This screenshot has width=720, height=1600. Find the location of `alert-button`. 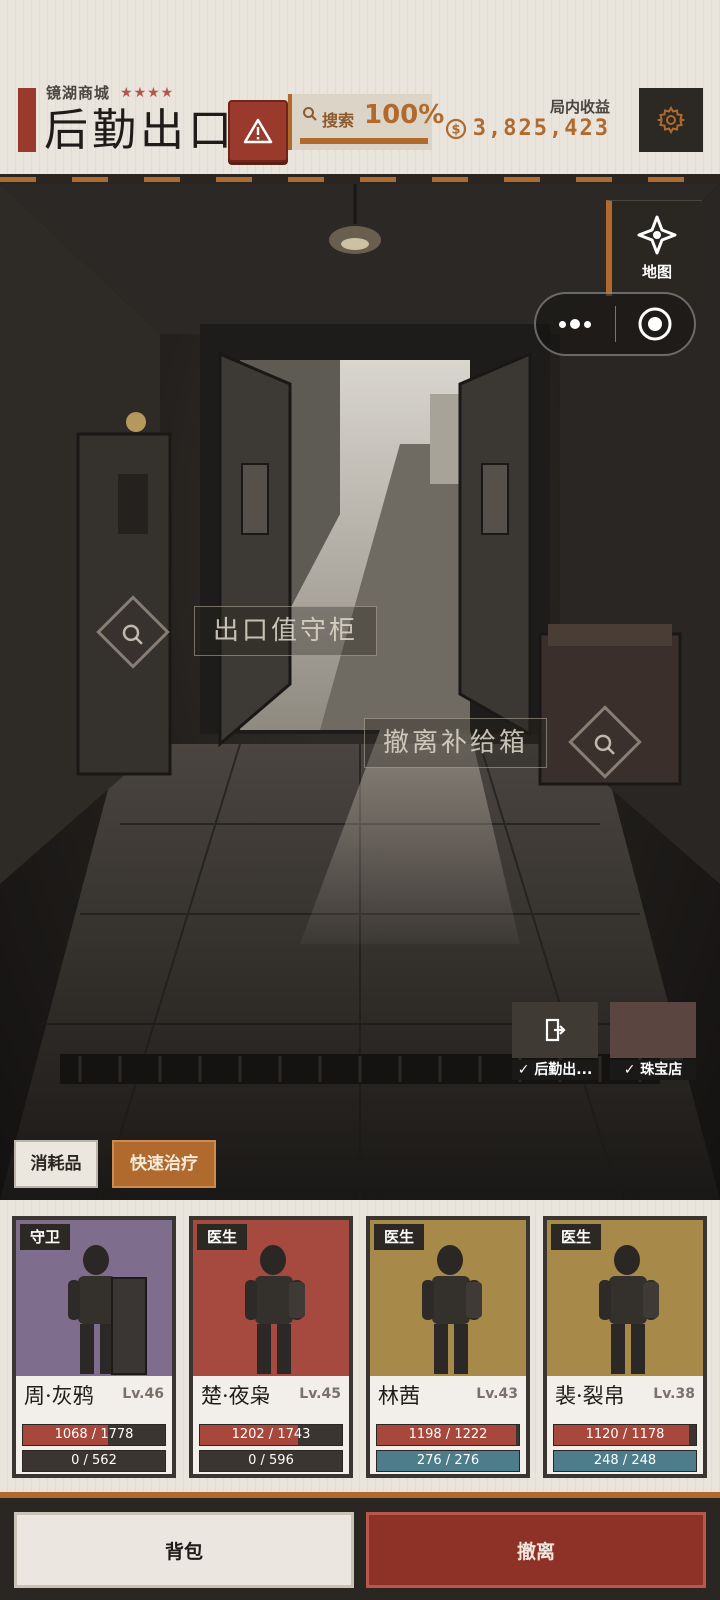

alert-button is located at coordinates (258, 131).